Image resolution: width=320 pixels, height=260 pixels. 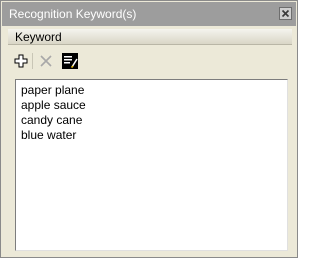 I want to click on delete-icon, so click(x=46, y=61).